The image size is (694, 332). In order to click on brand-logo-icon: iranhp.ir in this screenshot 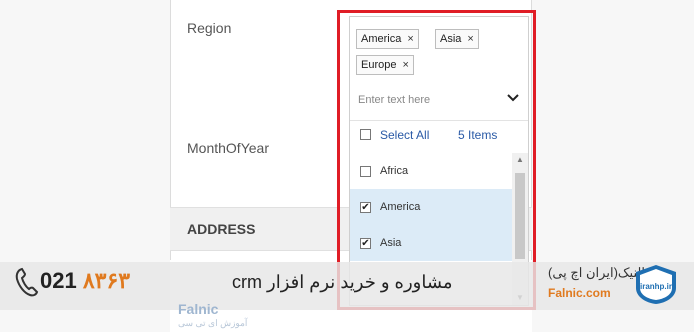, I will do `click(656, 284)`.